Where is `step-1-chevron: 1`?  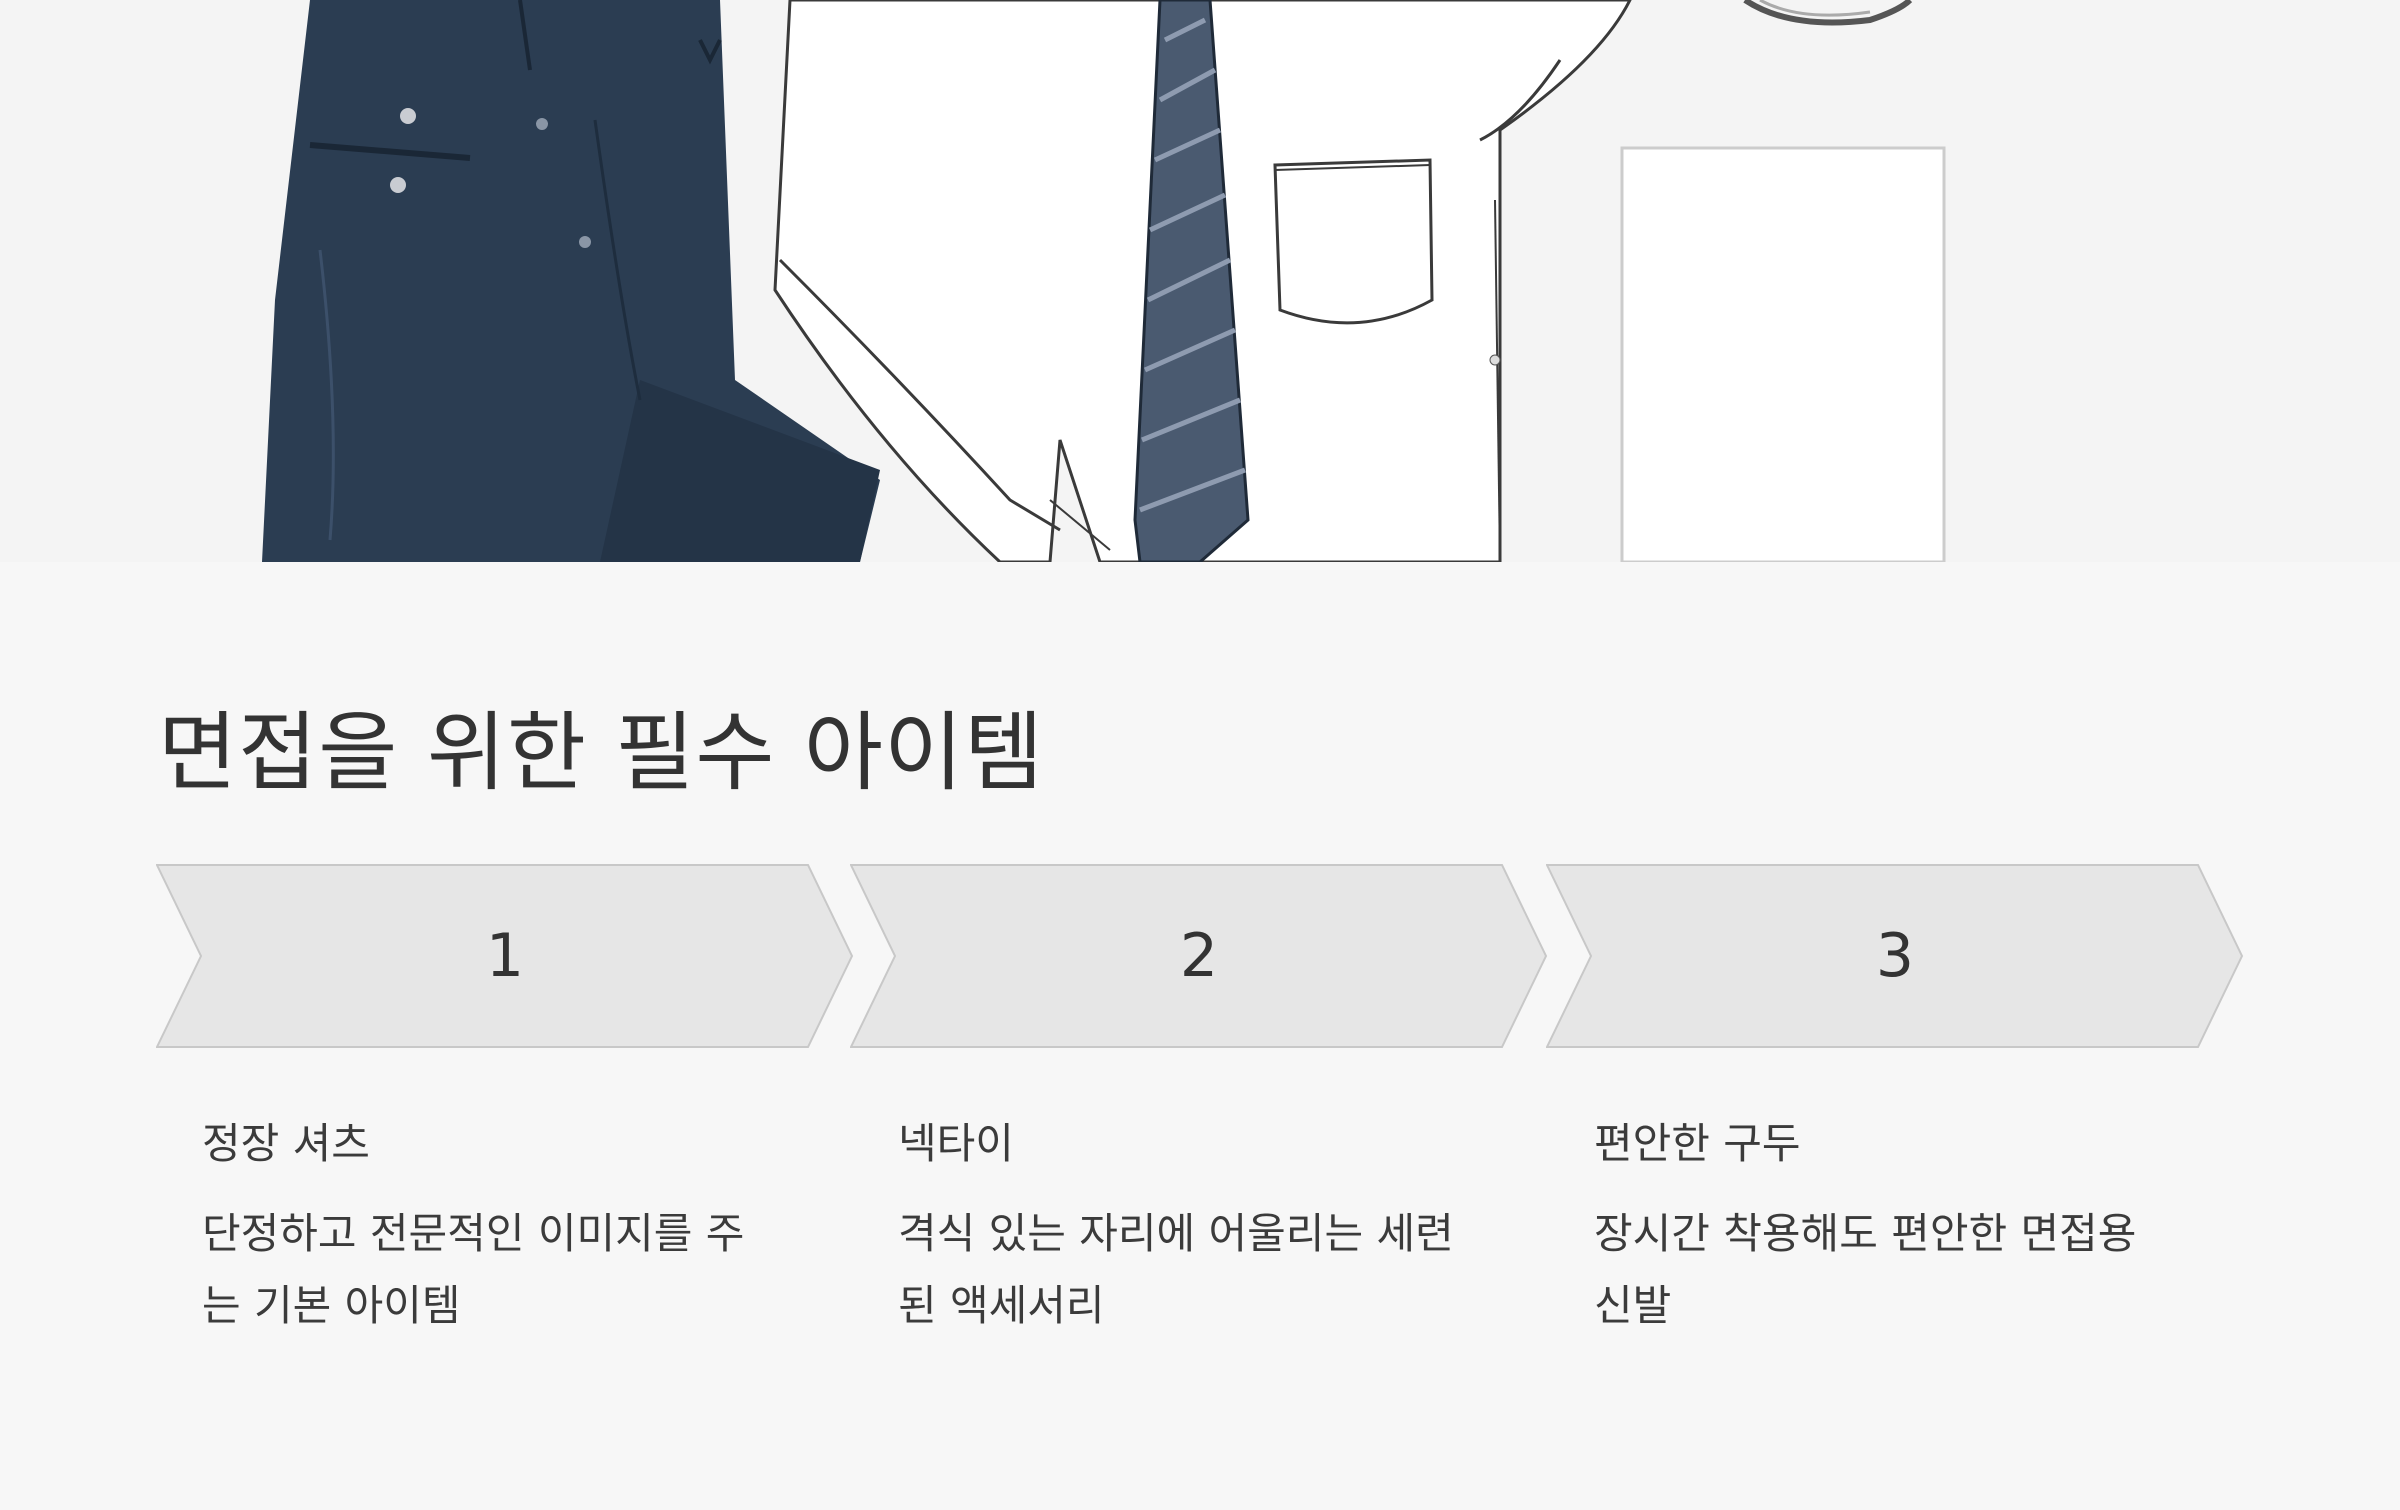
step-1-chevron: 1 is located at coordinates (505, 956).